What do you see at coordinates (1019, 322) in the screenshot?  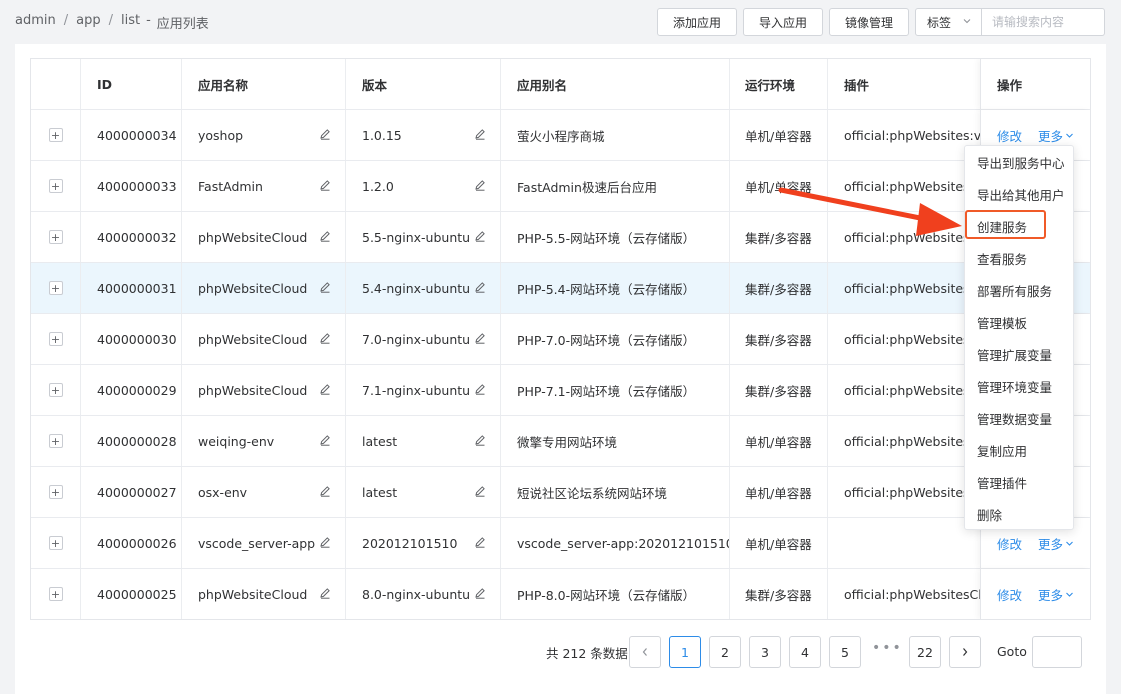 I see `dropdown-item: 管理模板` at bounding box center [1019, 322].